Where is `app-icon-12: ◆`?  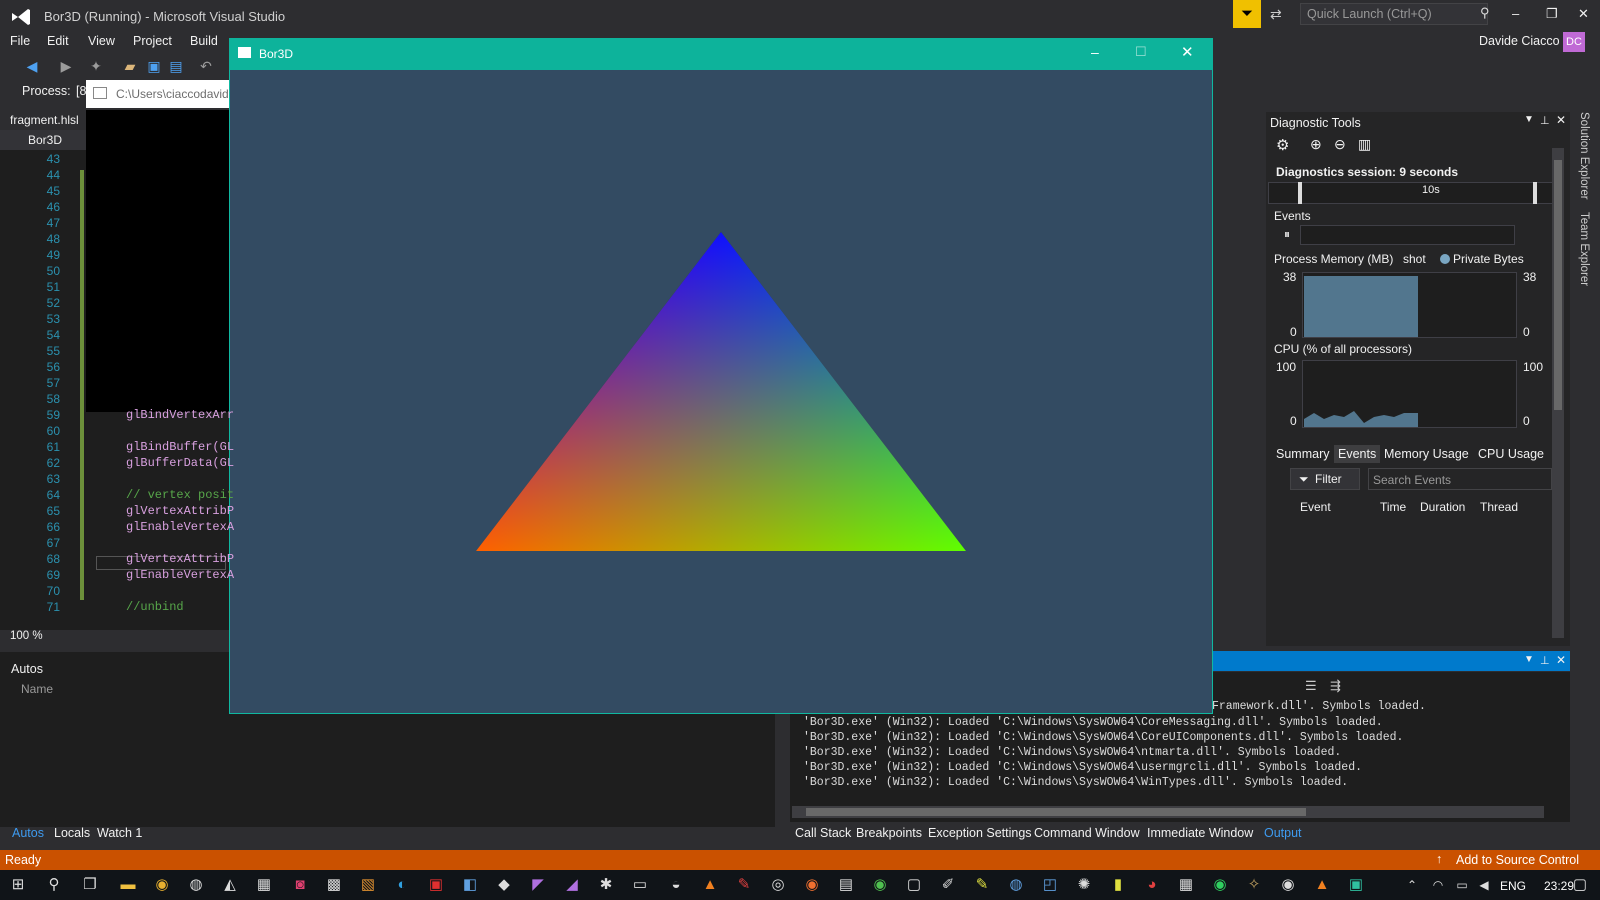 app-icon-12: ◆ is located at coordinates (504, 885).